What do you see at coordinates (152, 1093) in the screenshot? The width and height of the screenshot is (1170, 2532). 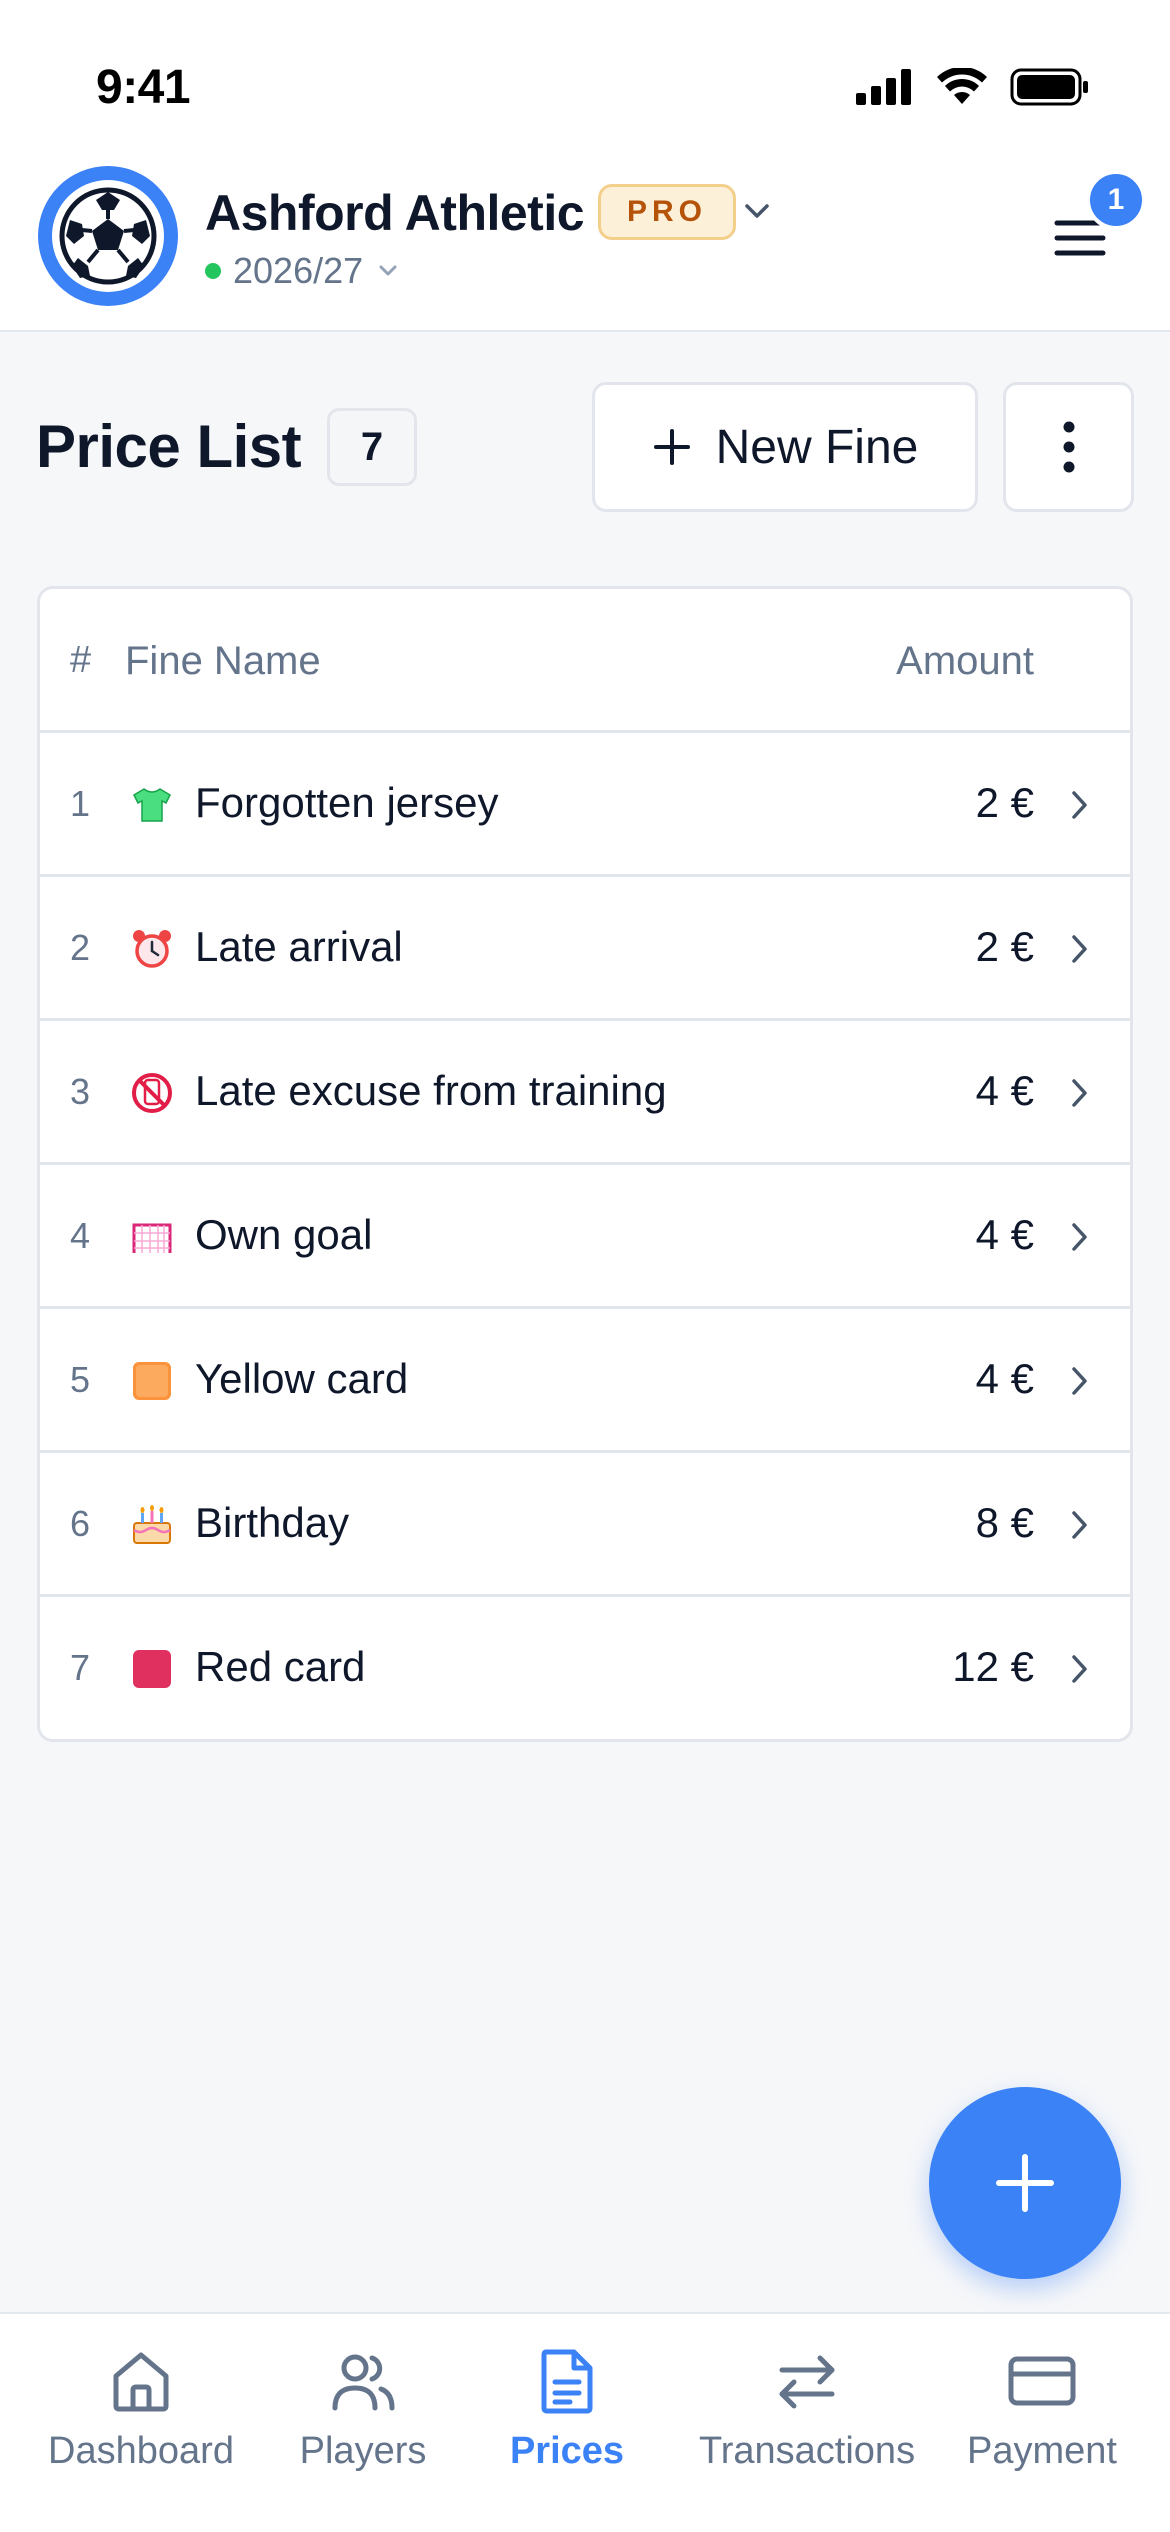 I see `no-phone-icon` at bounding box center [152, 1093].